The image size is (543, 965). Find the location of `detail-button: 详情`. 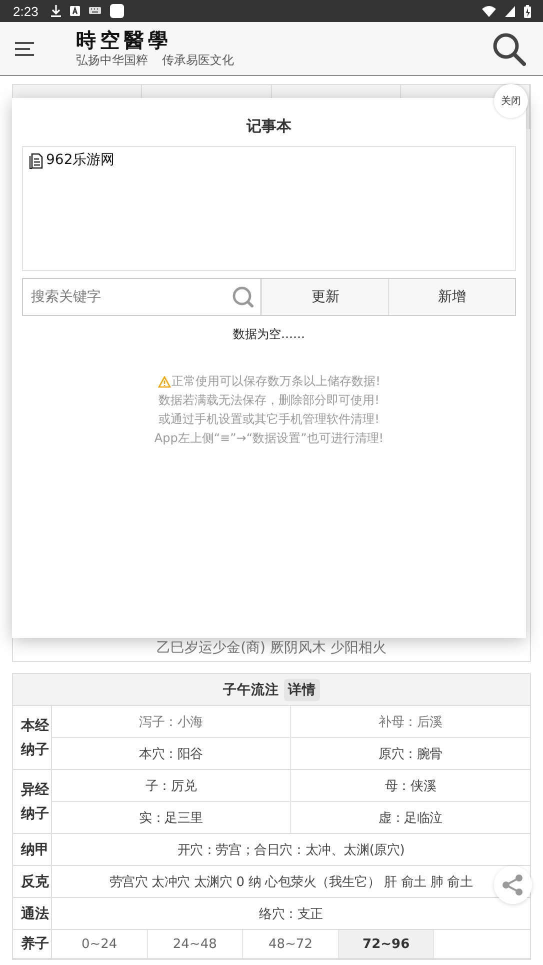

detail-button: 详情 is located at coordinates (302, 689).